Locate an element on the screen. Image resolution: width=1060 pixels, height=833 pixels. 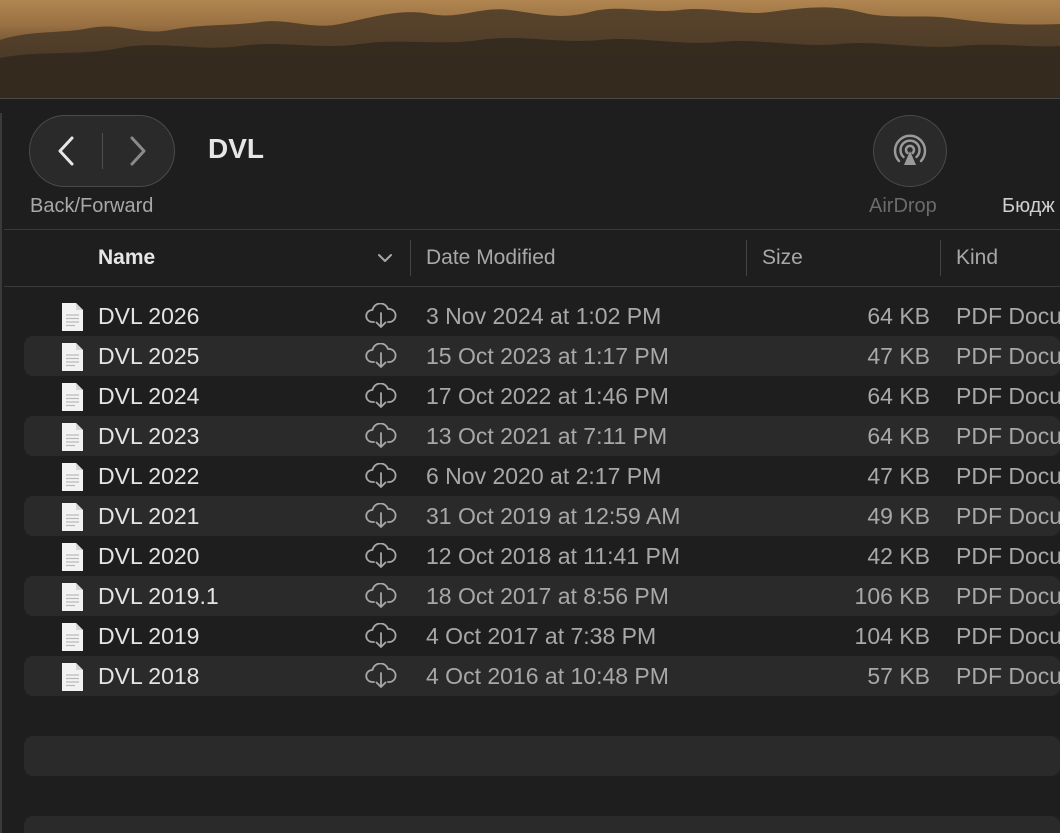
file-date-modified: 3 Nov 2024 at 1:02 PM is located at coordinates (544, 316).